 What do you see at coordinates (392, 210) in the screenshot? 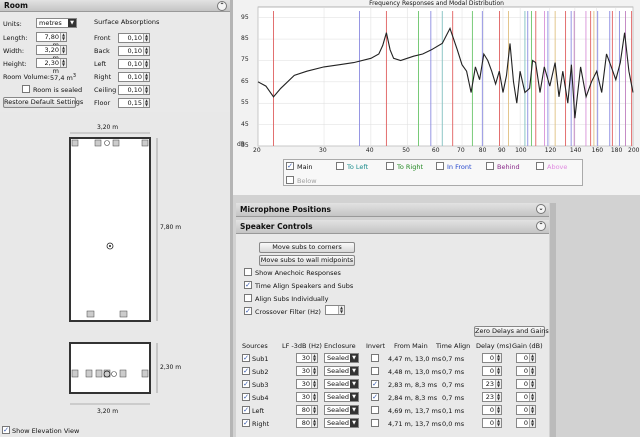
I see `microphone-header: Microphone Positions ⌄` at bounding box center [392, 210].